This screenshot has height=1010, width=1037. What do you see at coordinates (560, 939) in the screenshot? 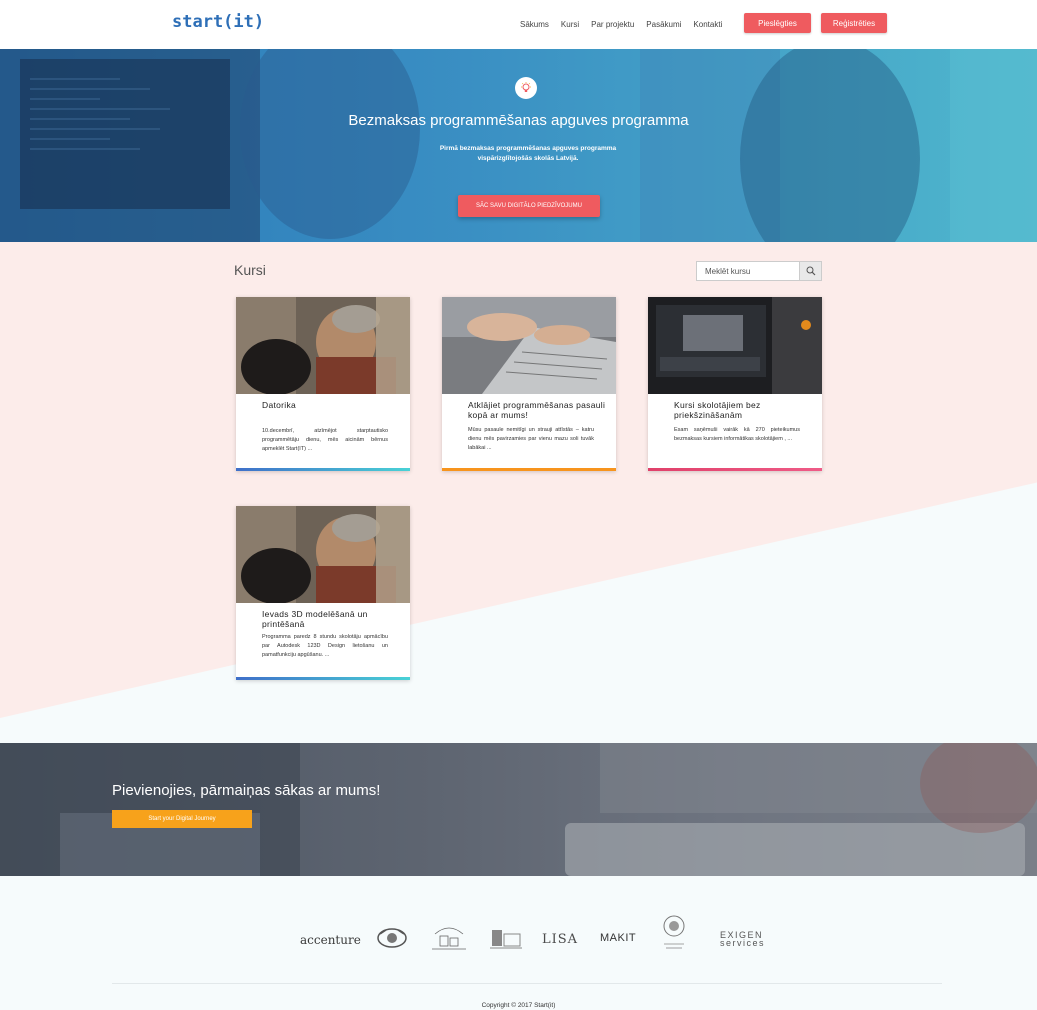
I see `partner-lisa-logo: LISA` at bounding box center [560, 939].